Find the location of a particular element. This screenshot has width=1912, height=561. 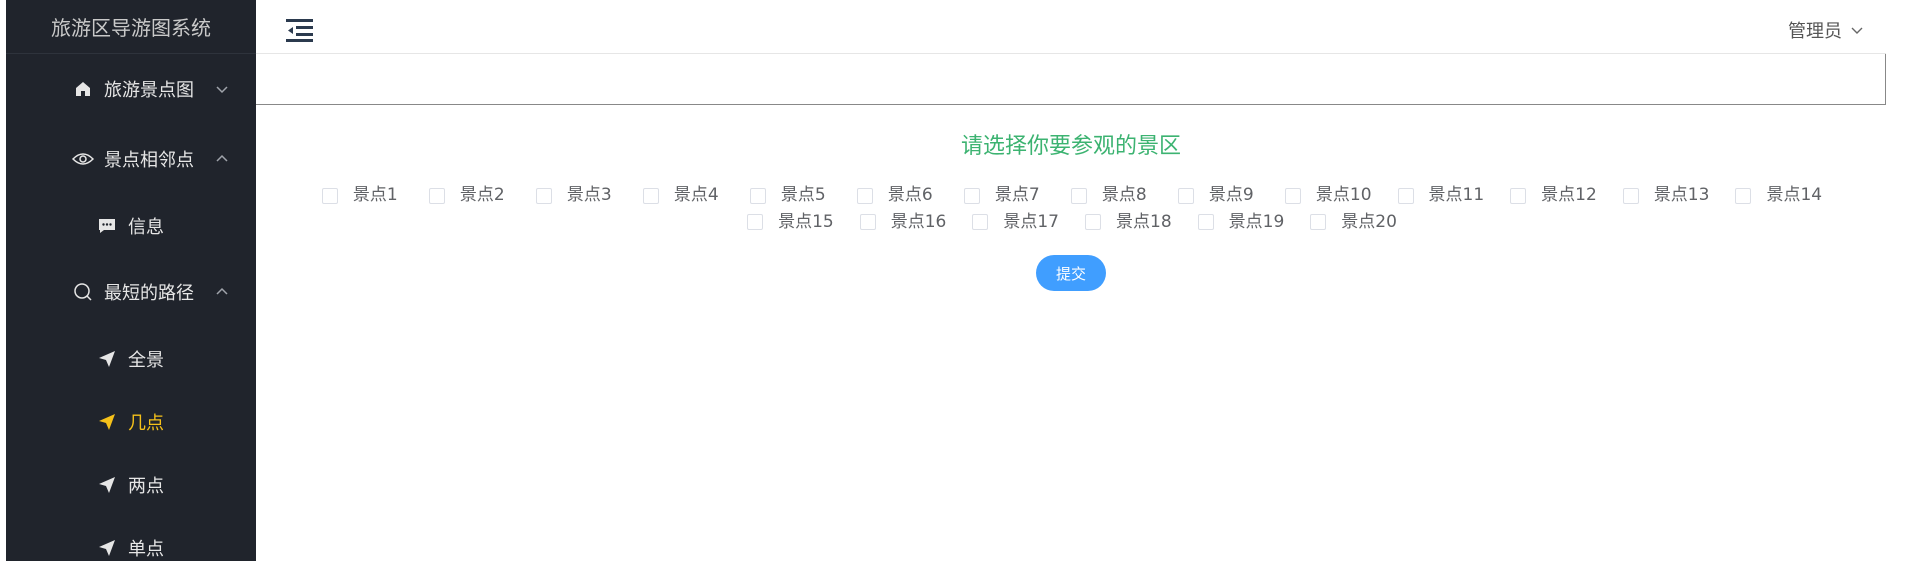

scenic-checkbox: 景点10 is located at coordinates (1328, 195).